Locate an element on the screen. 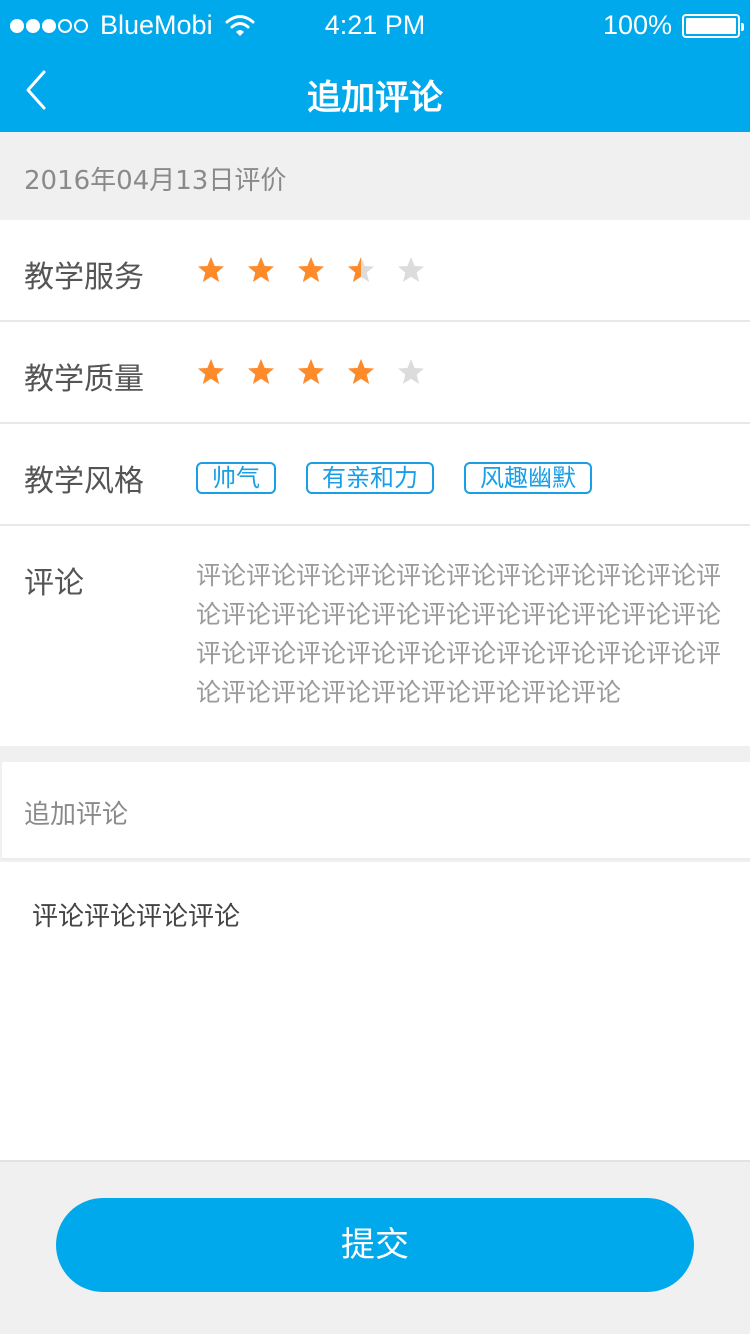 The image size is (750, 1334). service-stars is located at coordinates (321, 270).